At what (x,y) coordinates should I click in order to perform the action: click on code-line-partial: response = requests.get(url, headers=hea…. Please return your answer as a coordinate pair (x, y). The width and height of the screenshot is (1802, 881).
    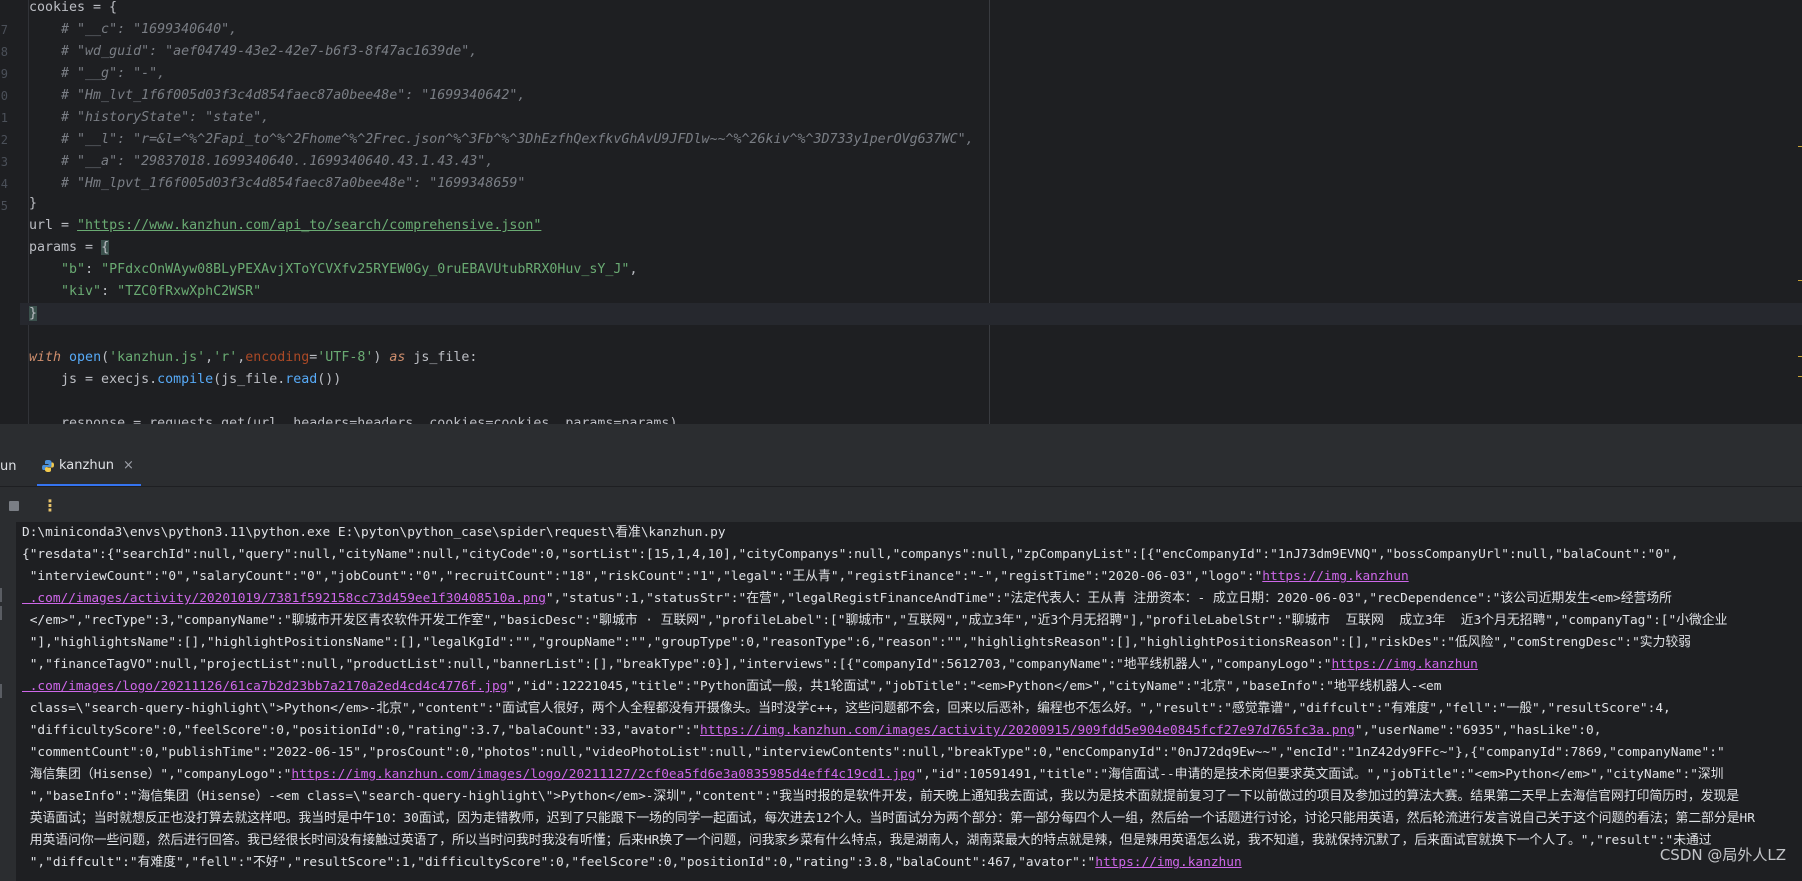
    Looking at the image, I should click on (353, 418).